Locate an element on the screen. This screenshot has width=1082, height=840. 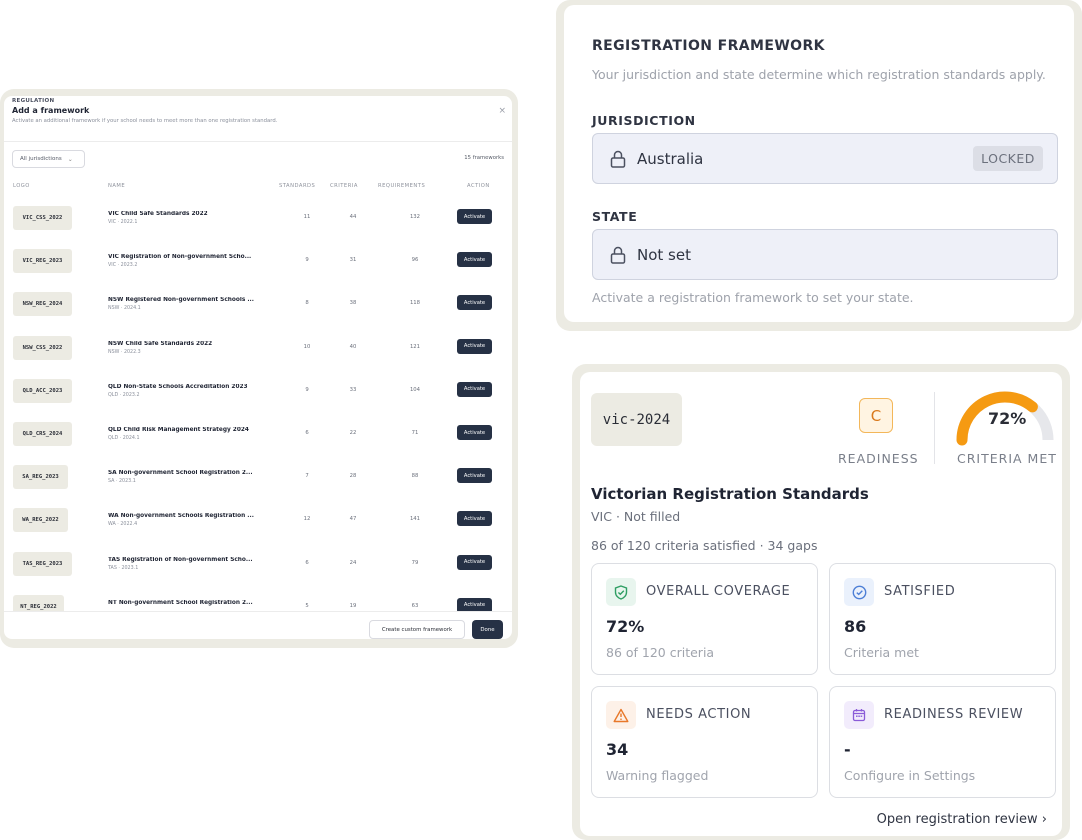
stat-foot: 86 of 120 criteria is located at coordinates (660, 652).